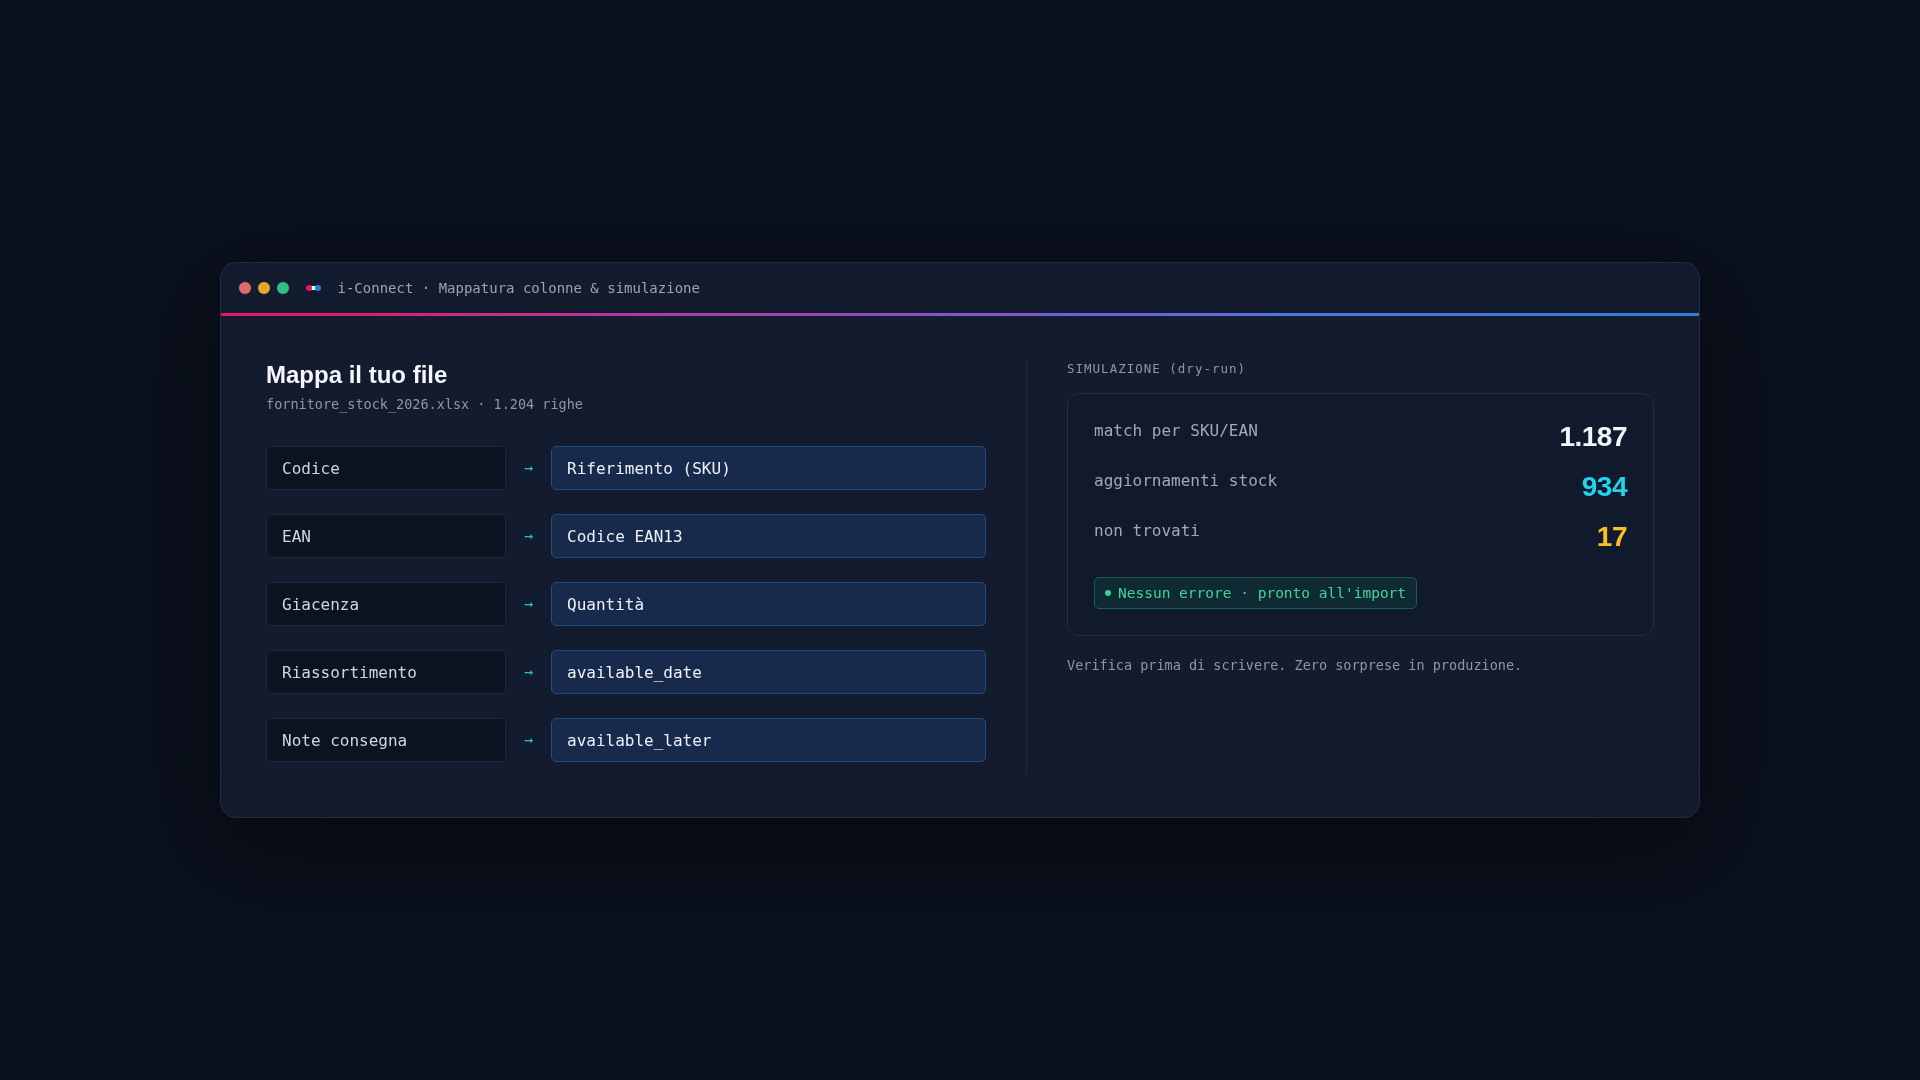 This screenshot has width=1920, height=1080. What do you see at coordinates (1604, 487) in the screenshot?
I see `stat-value: 934` at bounding box center [1604, 487].